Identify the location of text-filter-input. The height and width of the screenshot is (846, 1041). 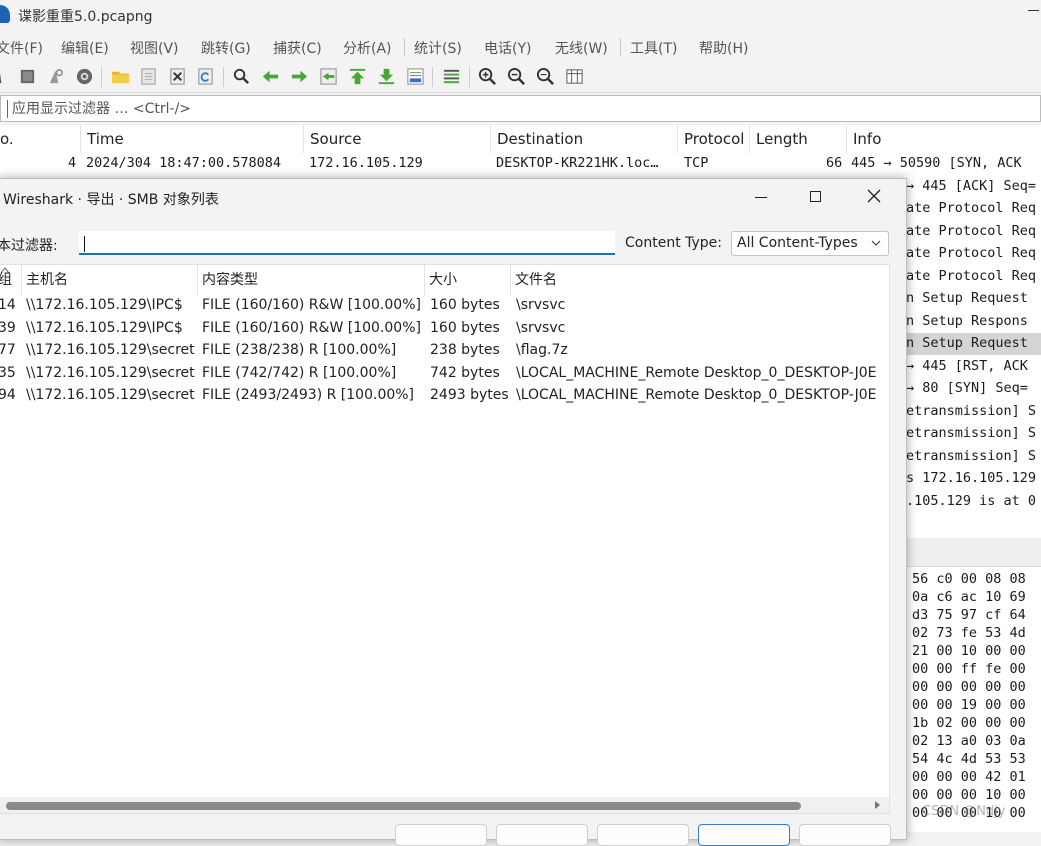
(347, 243).